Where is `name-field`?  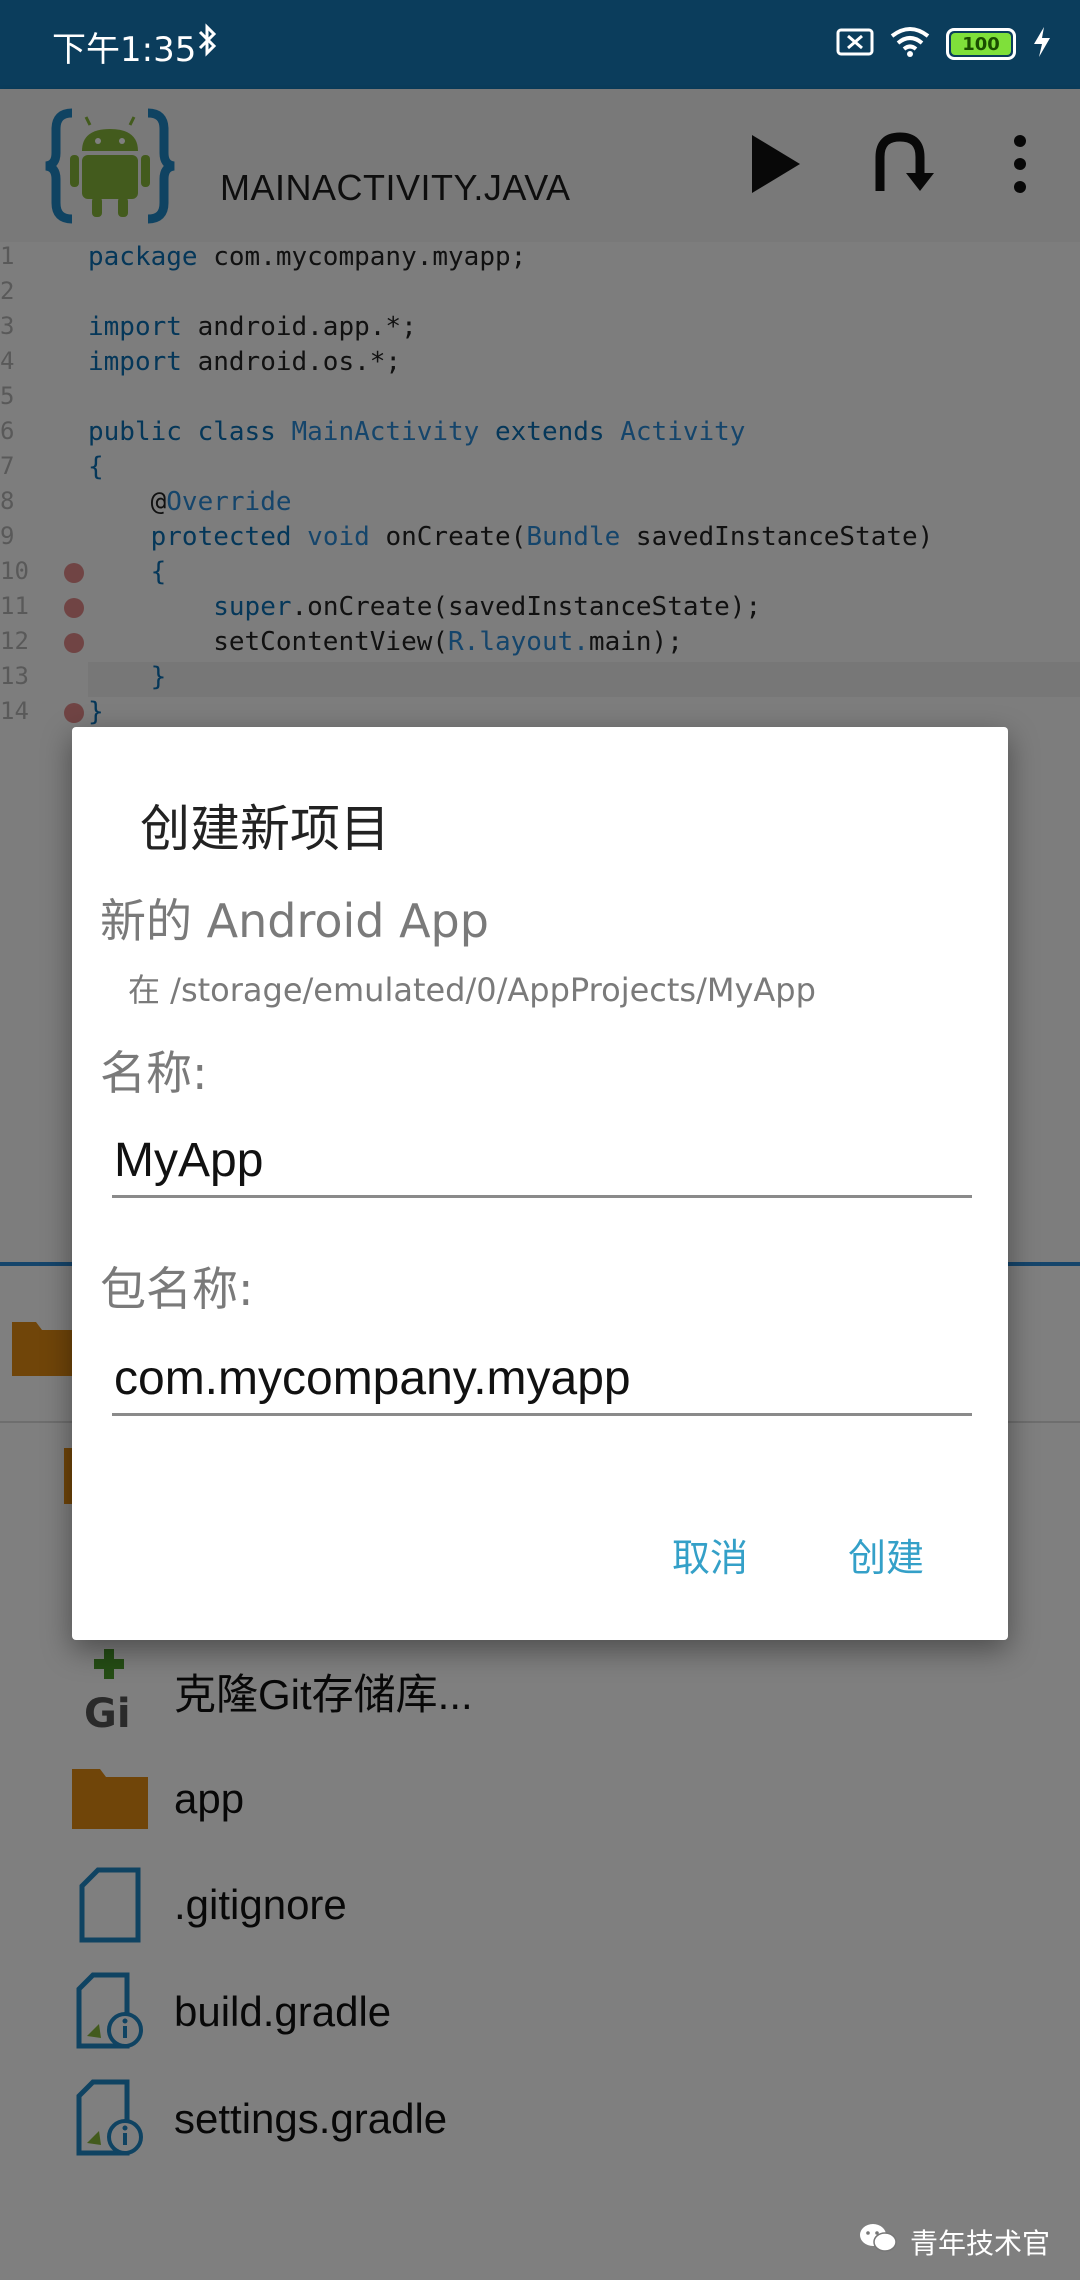 name-field is located at coordinates (542, 1161).